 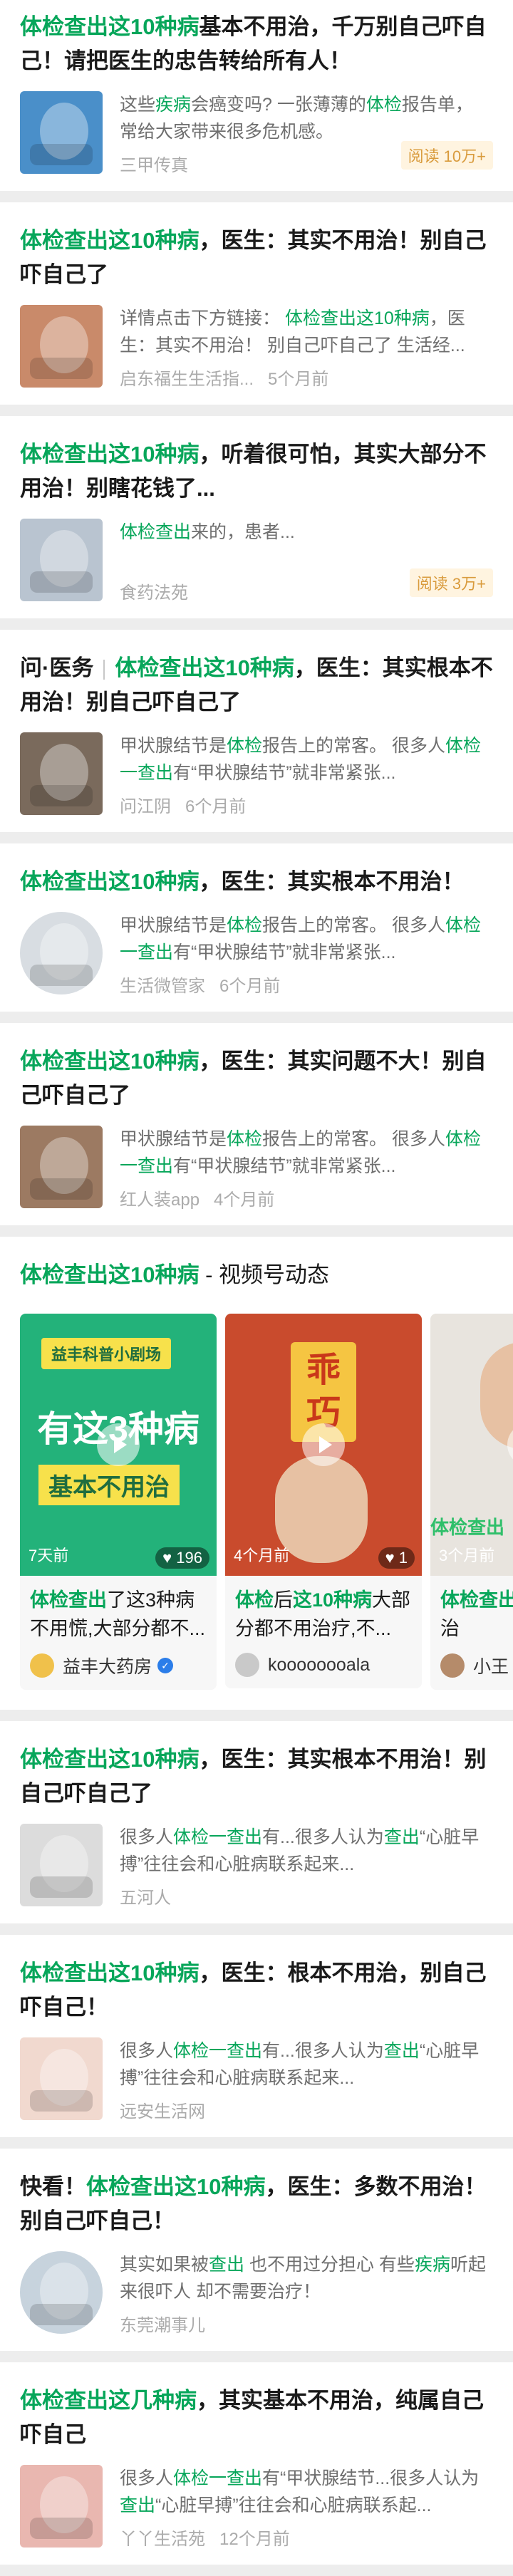 What do you see at coordinates (104, 669) in the screenshot?
I see `divider` at bounding box center [104, 669].